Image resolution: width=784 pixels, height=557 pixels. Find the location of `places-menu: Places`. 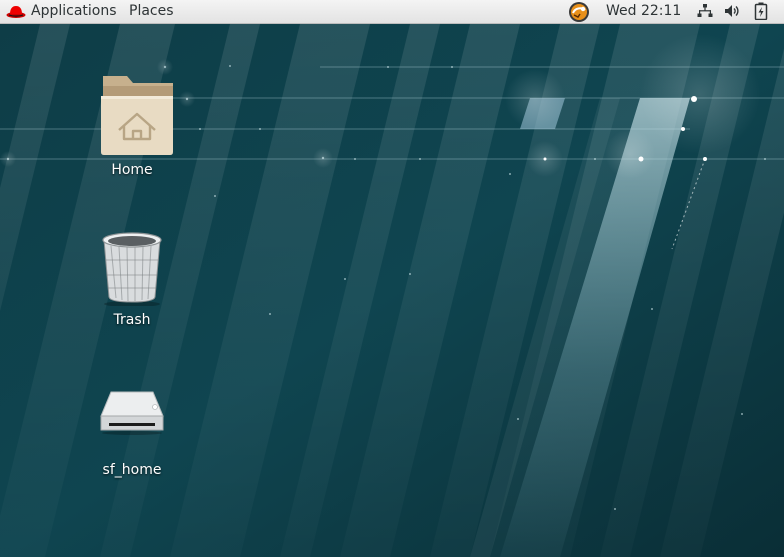

places-menu: Places is located at coordinates (151, 11).